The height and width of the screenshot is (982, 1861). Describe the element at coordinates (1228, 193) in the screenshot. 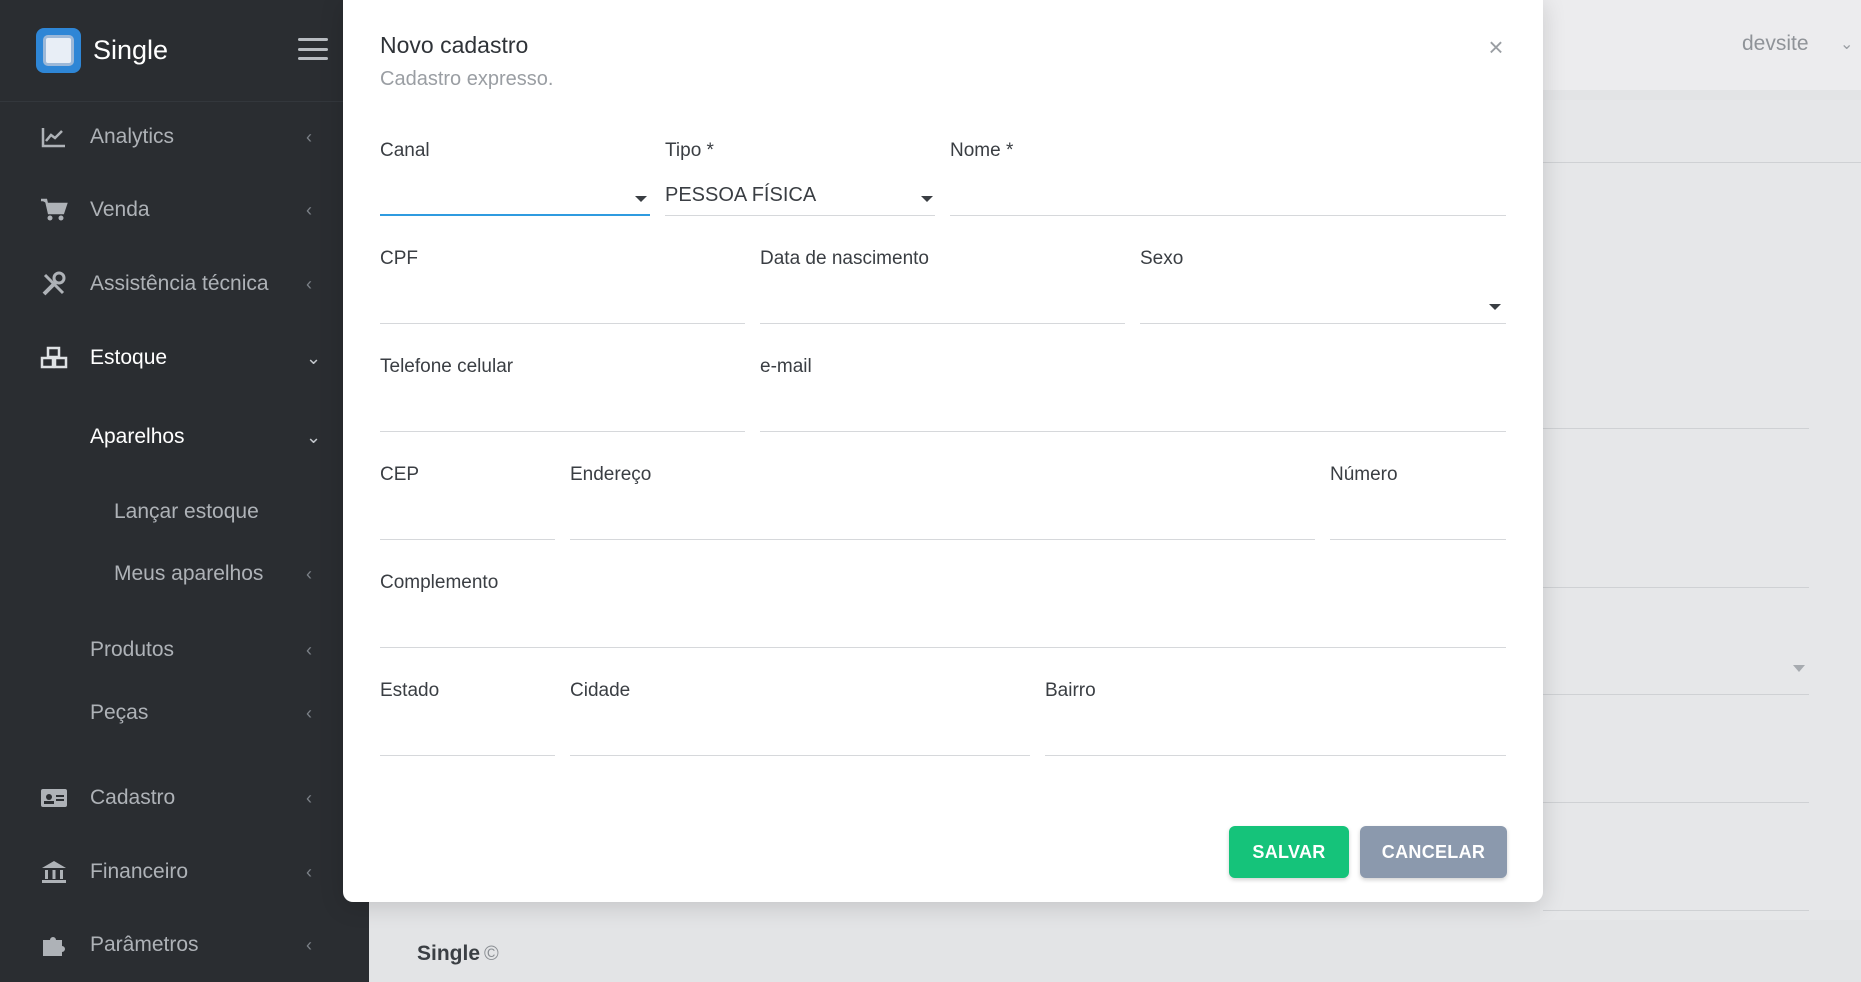

I see `nome-input` at that location.